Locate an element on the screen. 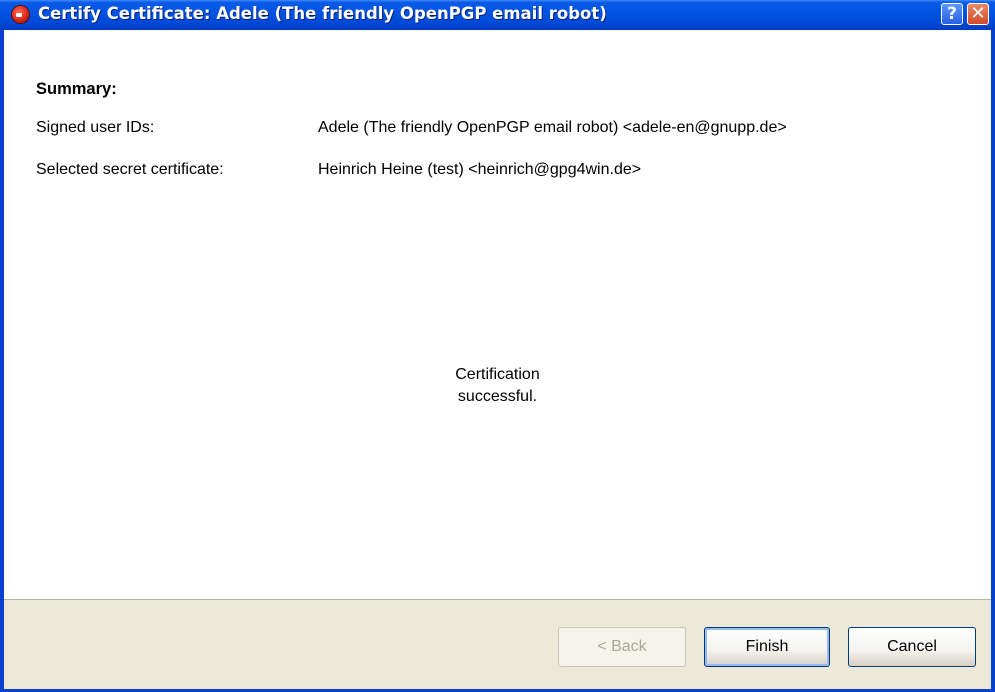 The height and width of the screenshot is (692, 995). back-button: < Back is located at coordinates (622, 647).